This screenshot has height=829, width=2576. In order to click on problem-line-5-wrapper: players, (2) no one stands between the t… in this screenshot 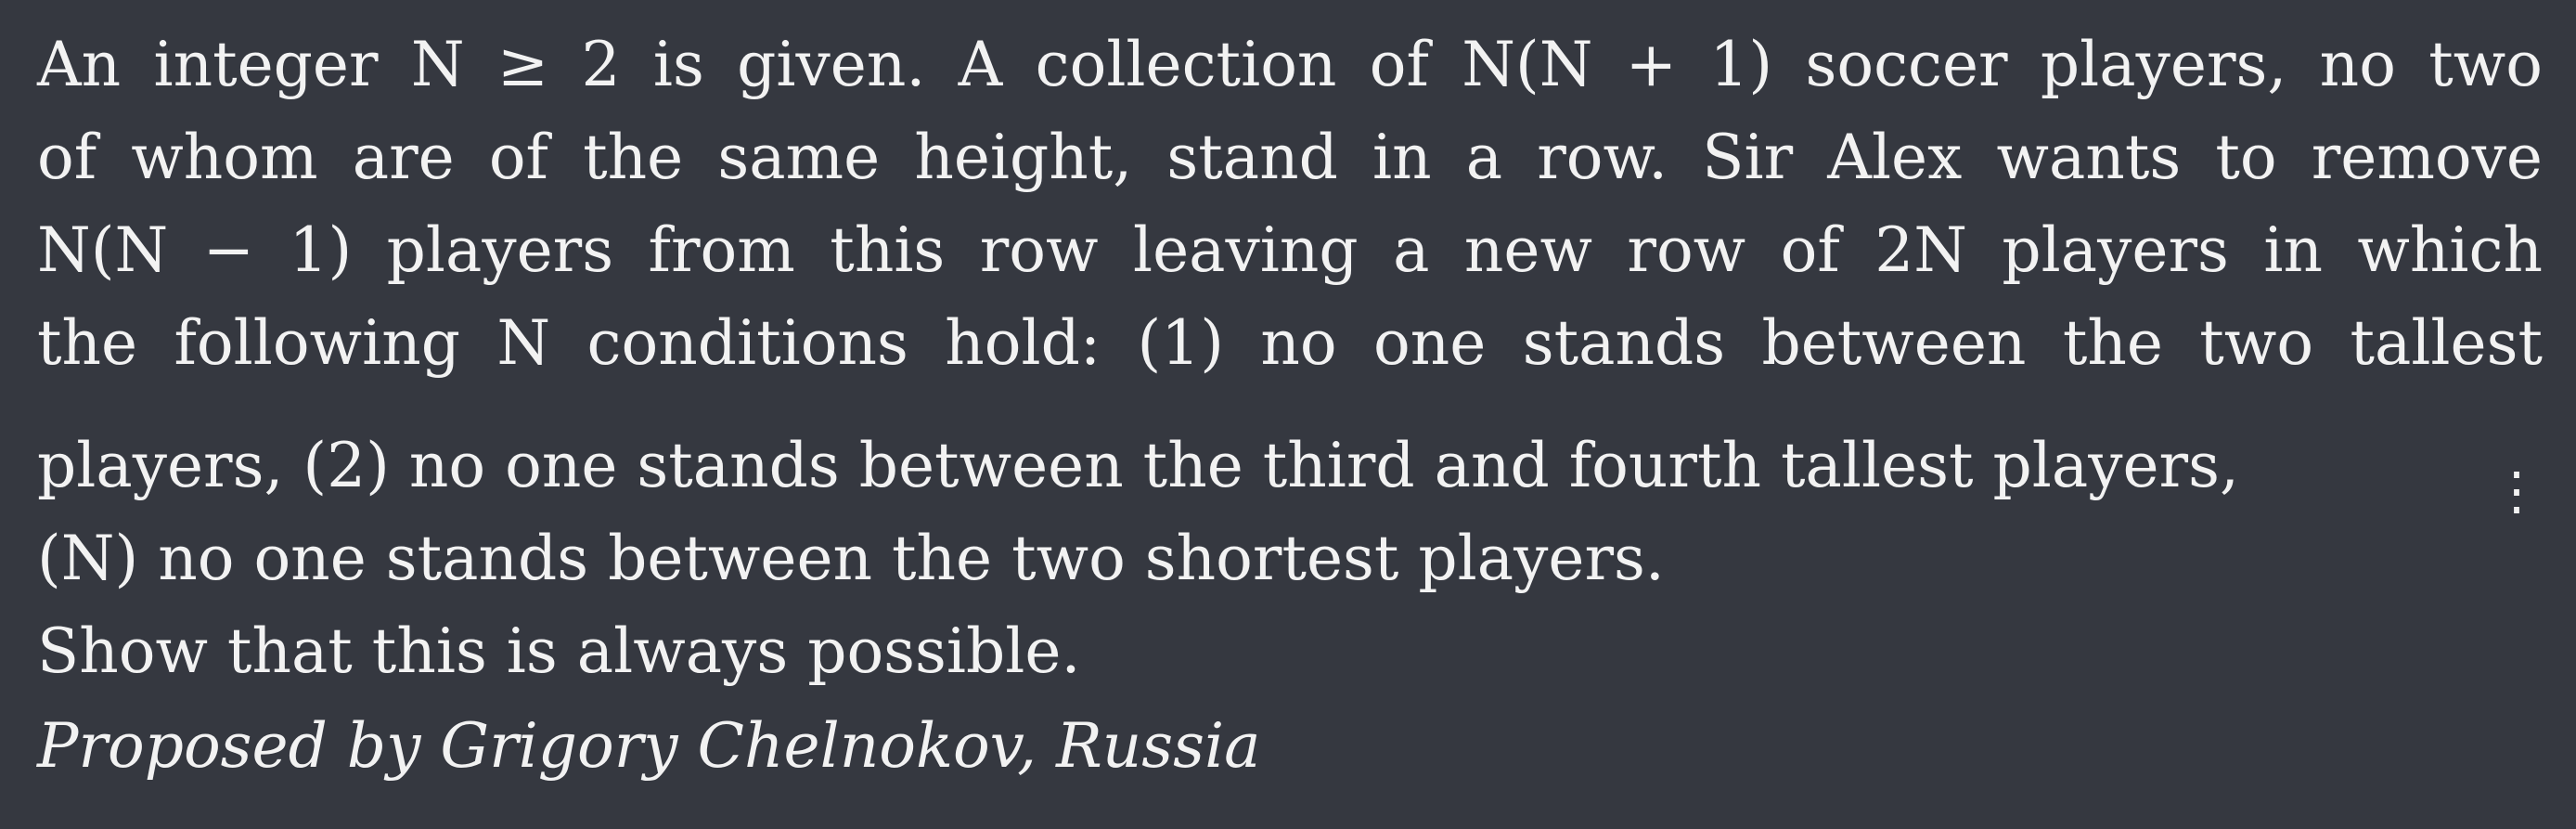, I will do `click(1290, 474)`.